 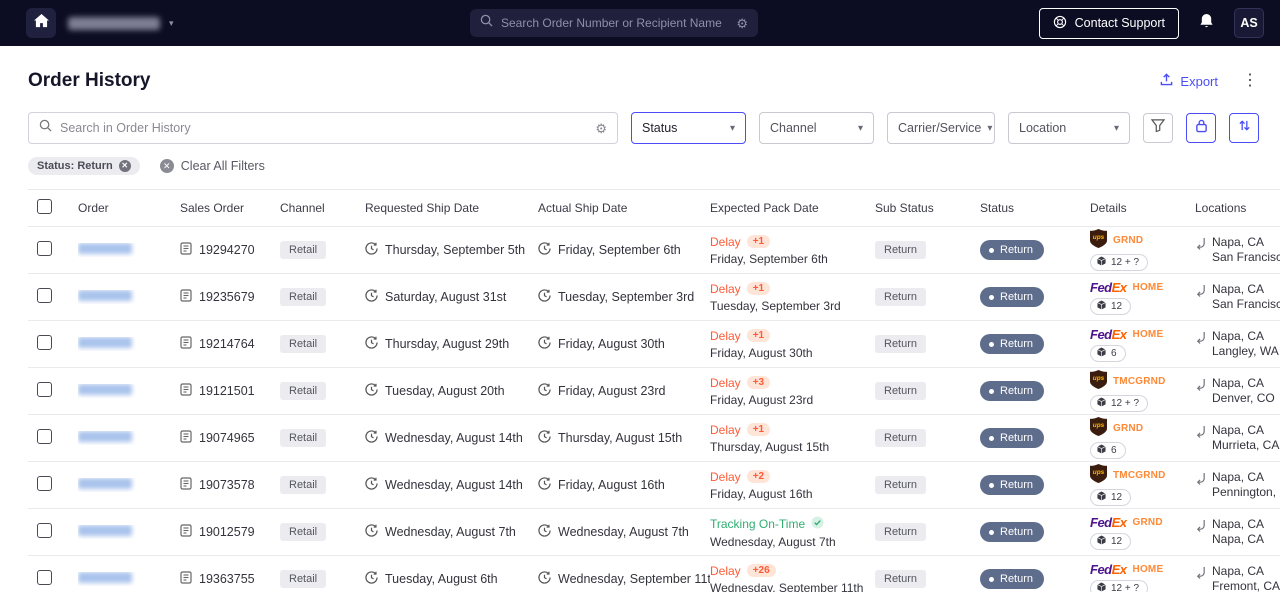 What do you see at coordinates (762, 399) in the screenshot?
I see `expected-pack-date: Friday, August 23rd` at bounding box center [762, 399].